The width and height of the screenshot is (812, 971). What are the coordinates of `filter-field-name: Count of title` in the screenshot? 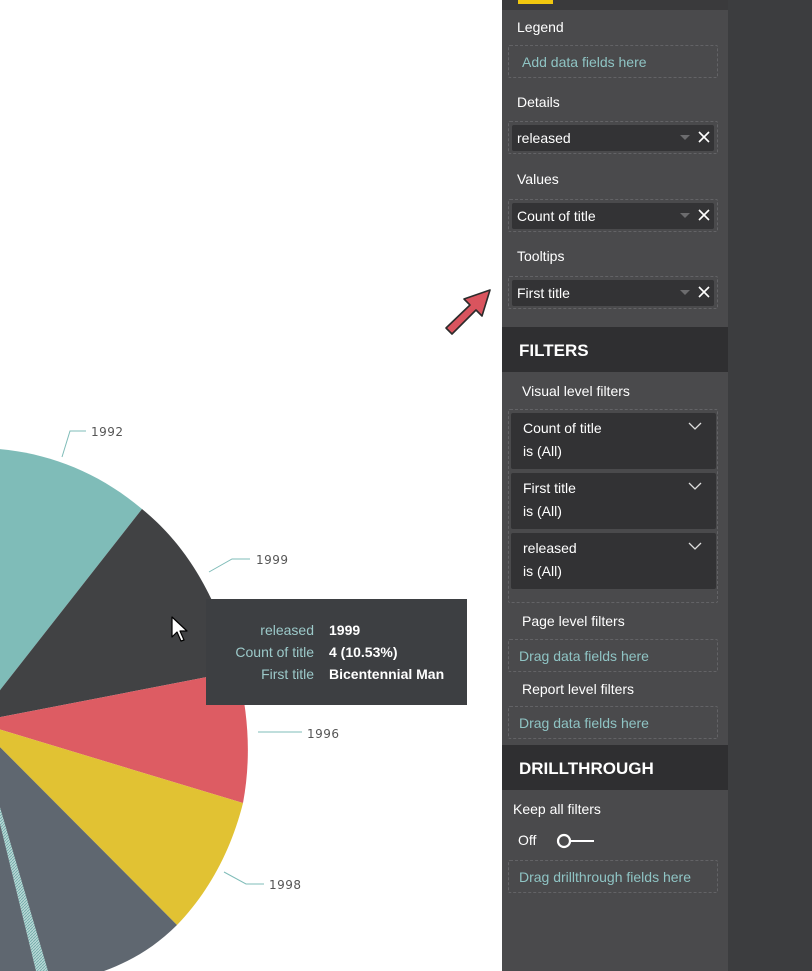 It's located at (562, 428).